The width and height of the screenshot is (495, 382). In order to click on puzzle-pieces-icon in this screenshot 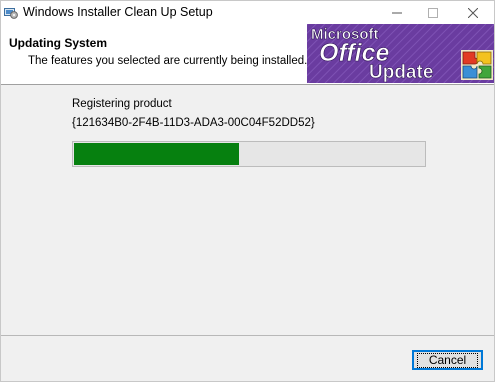, I will do `click(477, 65)`.